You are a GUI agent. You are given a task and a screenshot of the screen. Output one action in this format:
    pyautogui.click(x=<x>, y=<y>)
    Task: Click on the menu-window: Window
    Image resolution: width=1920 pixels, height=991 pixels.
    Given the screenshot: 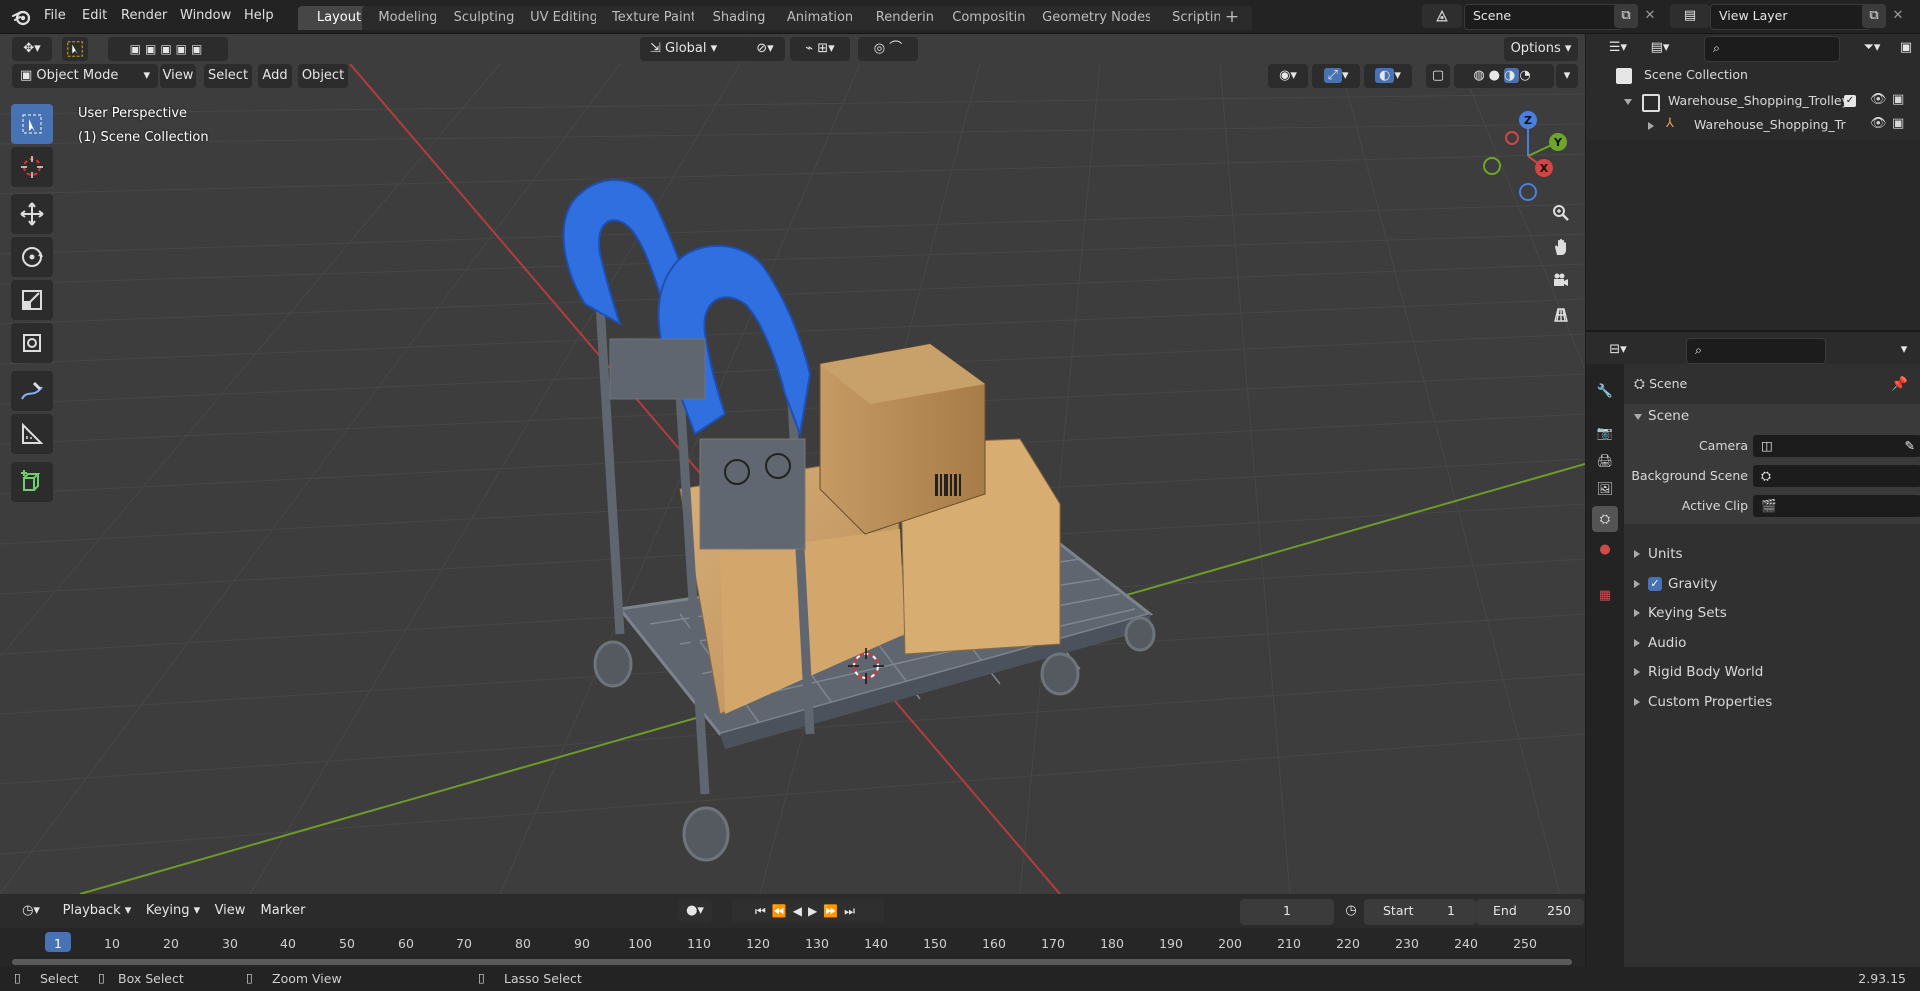 What is the action you would take?
    pyautogui.click(x=205, y=16)
    